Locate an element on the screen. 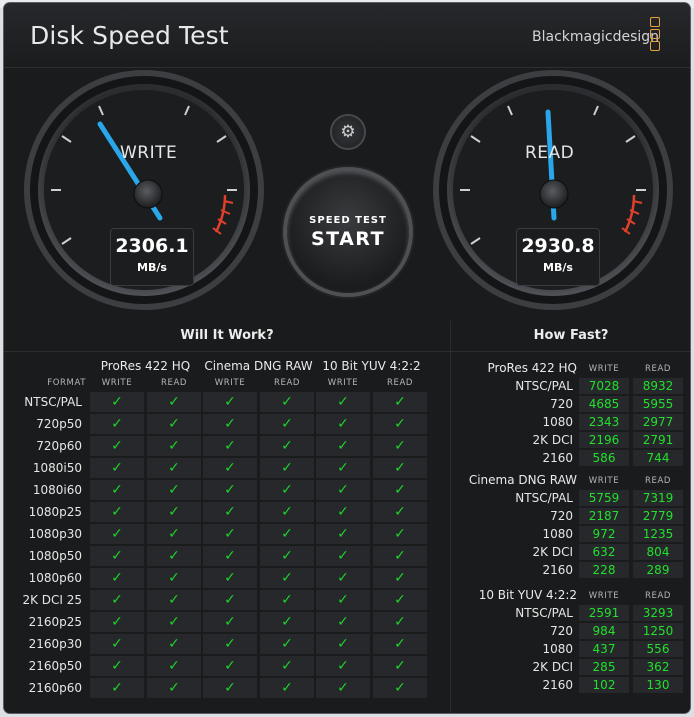 This screenshot has height=717, width=694. read-speed-cell: 2977 is located at coordinates (658, 422).